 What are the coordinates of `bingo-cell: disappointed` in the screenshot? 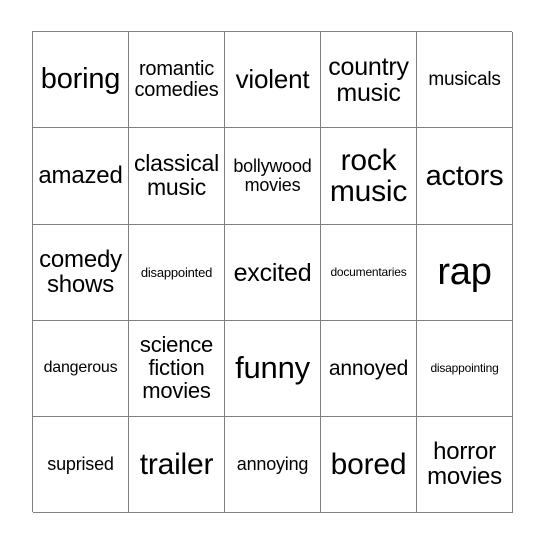 It's located at (177, 273).